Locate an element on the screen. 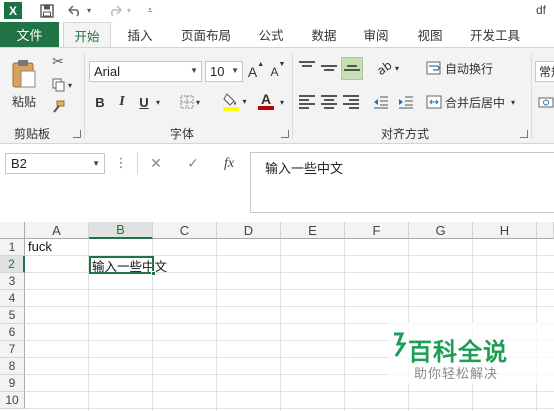 The image size is (554, 411). align-left-button is located at coordinates (307, 102).